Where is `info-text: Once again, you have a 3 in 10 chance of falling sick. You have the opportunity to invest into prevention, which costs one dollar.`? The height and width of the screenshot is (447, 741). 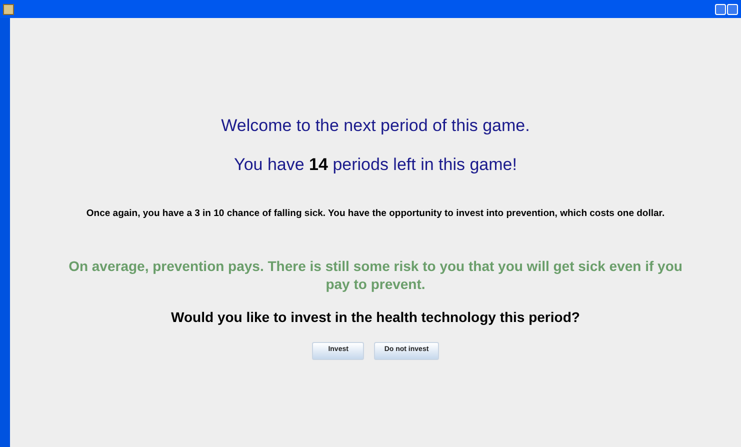 info-text: Once again, you have a 3 in 10 chance of falling sick. You have the opportunity to invest into prevention, which costs one dollar. is located at coordinates (375, 213).